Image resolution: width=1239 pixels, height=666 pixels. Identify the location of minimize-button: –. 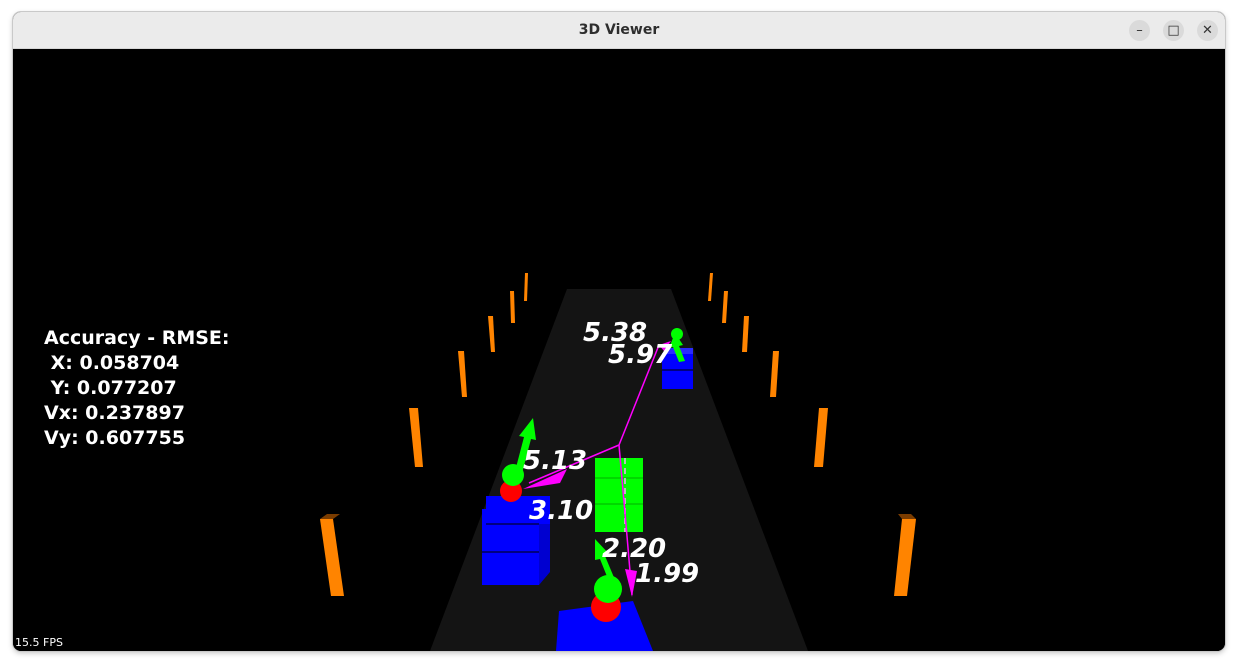
(1139, 30).